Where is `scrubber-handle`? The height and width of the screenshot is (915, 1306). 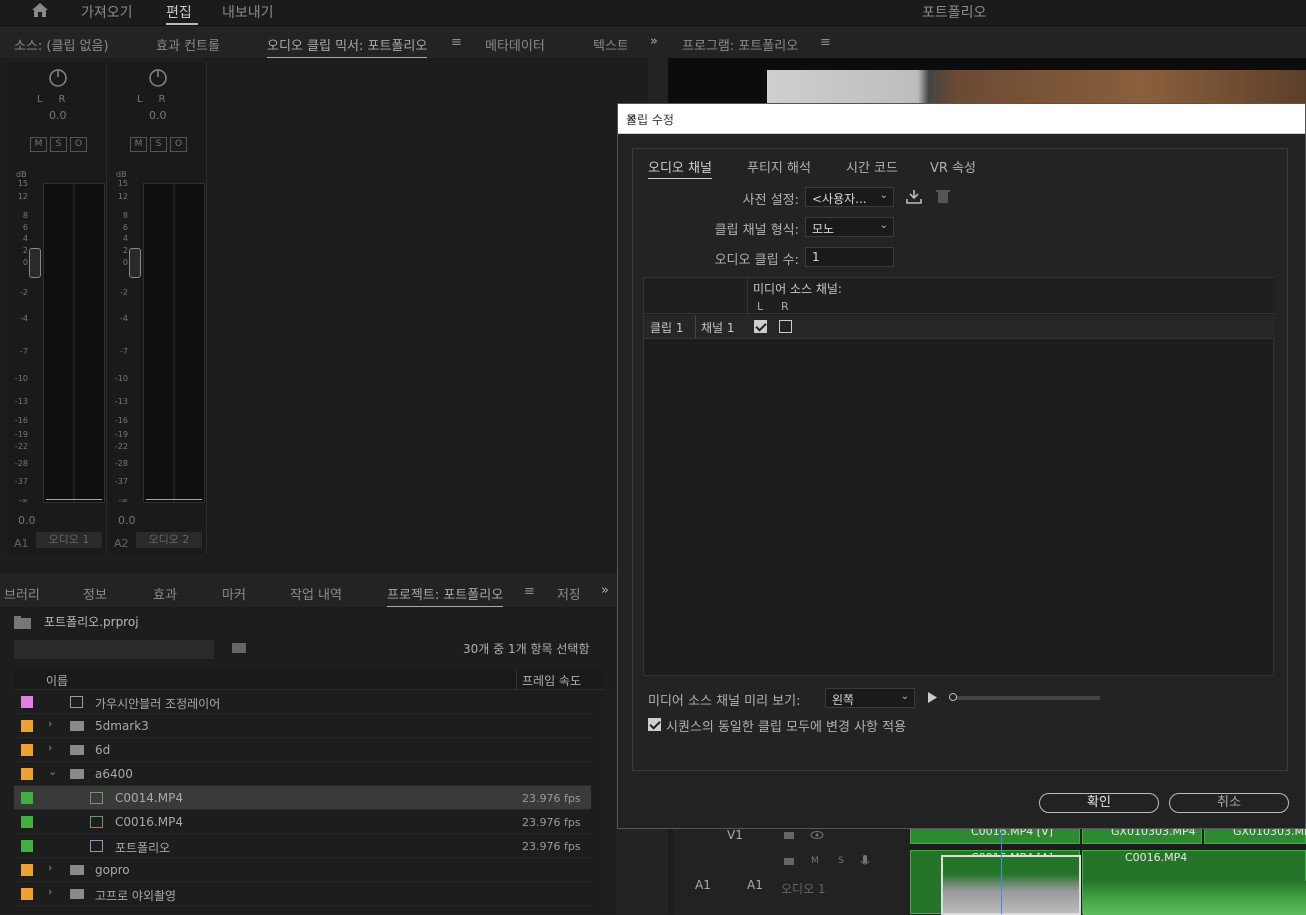 scrubber-handle is located at coordinates (953, 697).